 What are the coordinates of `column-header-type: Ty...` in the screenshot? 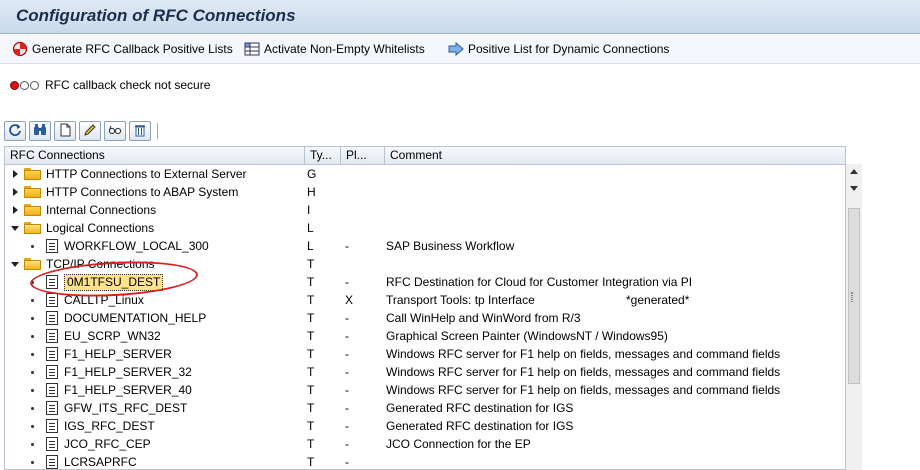 It's located at (323, 156).